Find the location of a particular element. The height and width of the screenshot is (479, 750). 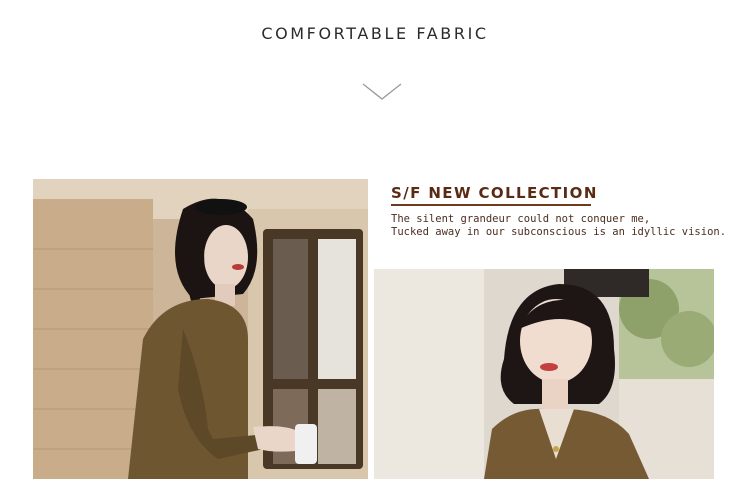

section-title: COMFORTABLE FABRIC is located at coordinates (375, 33).